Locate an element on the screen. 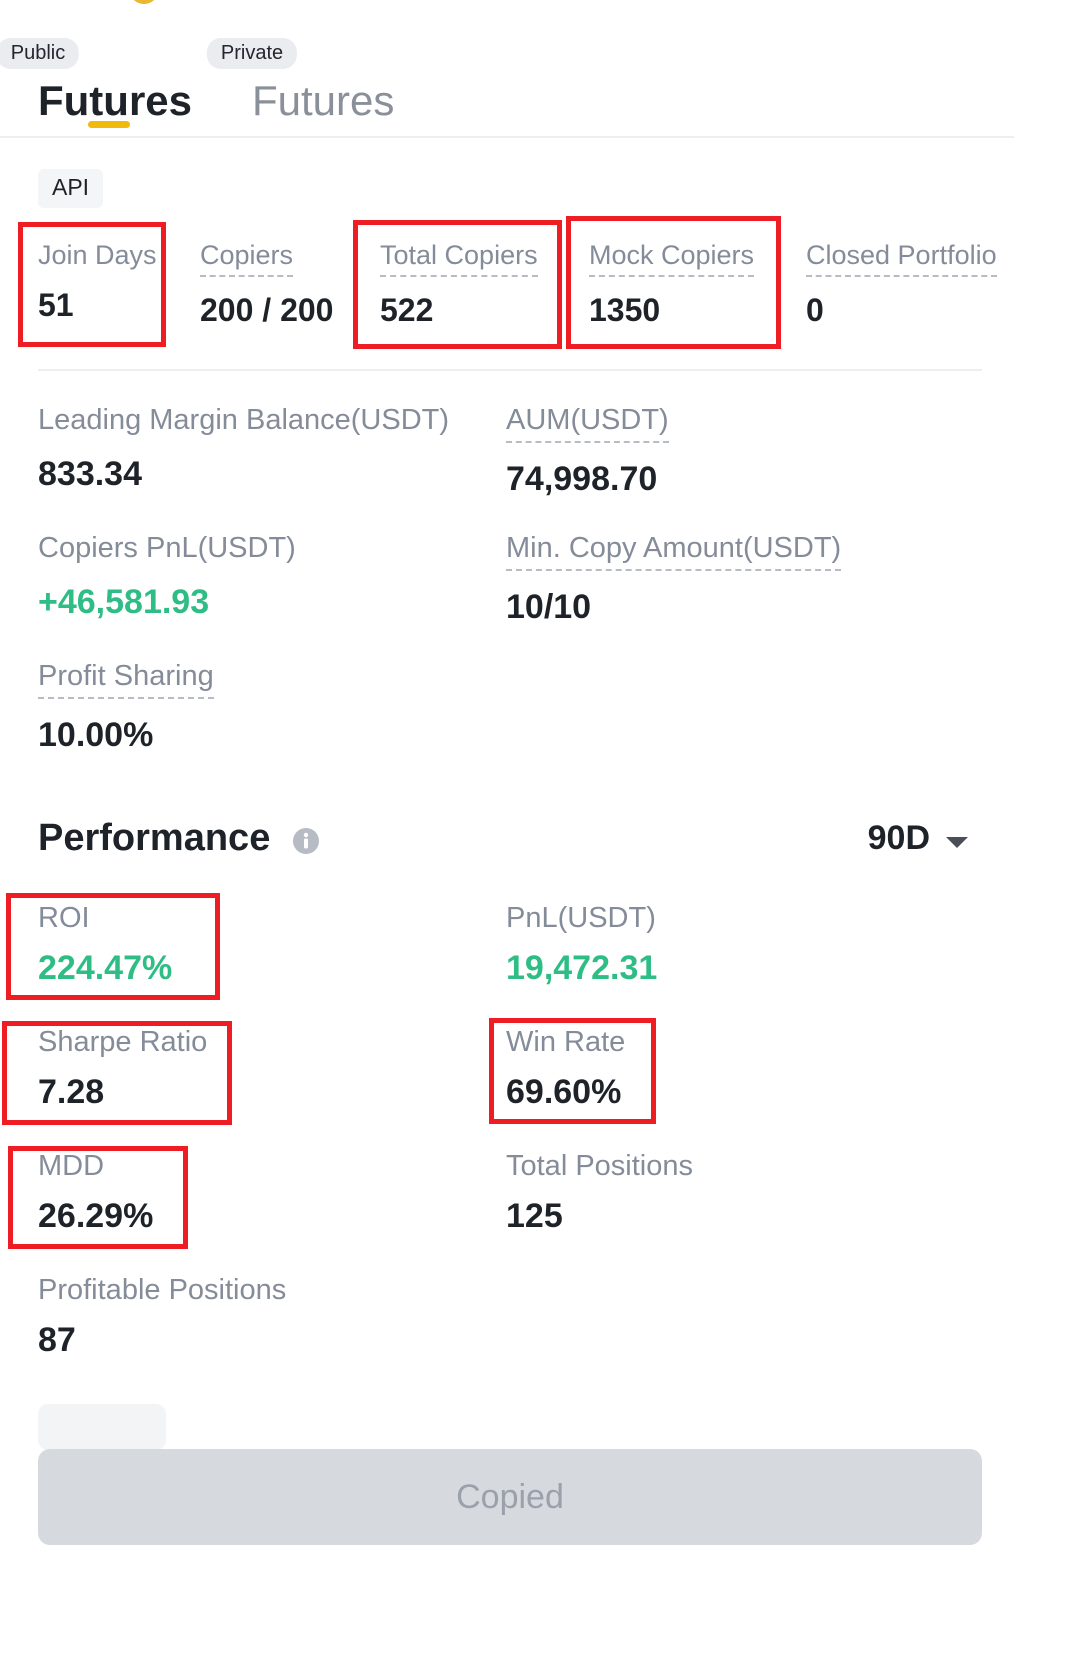 This screenshot has height=1672, width=1080. tab-private-label: Futures is located at coordinates (323, 100).